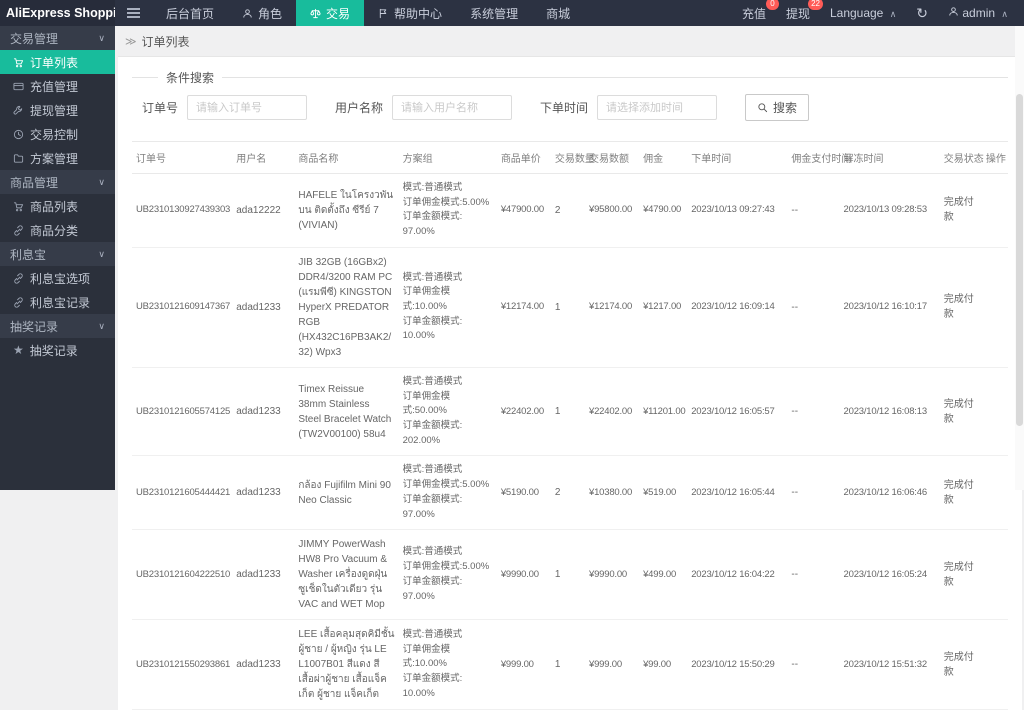 This screenshot has height=710, width=1024. I want to click on cell-commission: ¥99.00, so click(663, 665).